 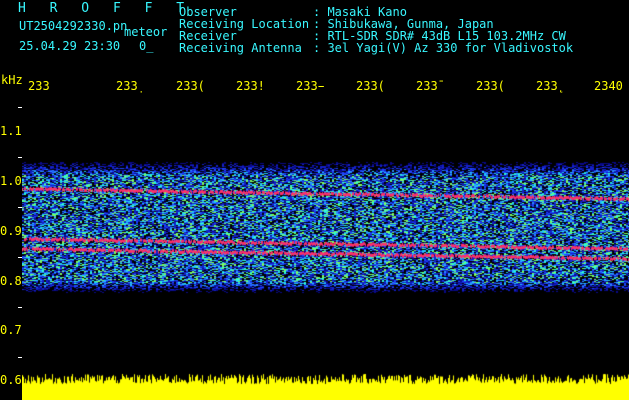 I want to click on y-tick-label: 0.7, so click(x=11, y=330).